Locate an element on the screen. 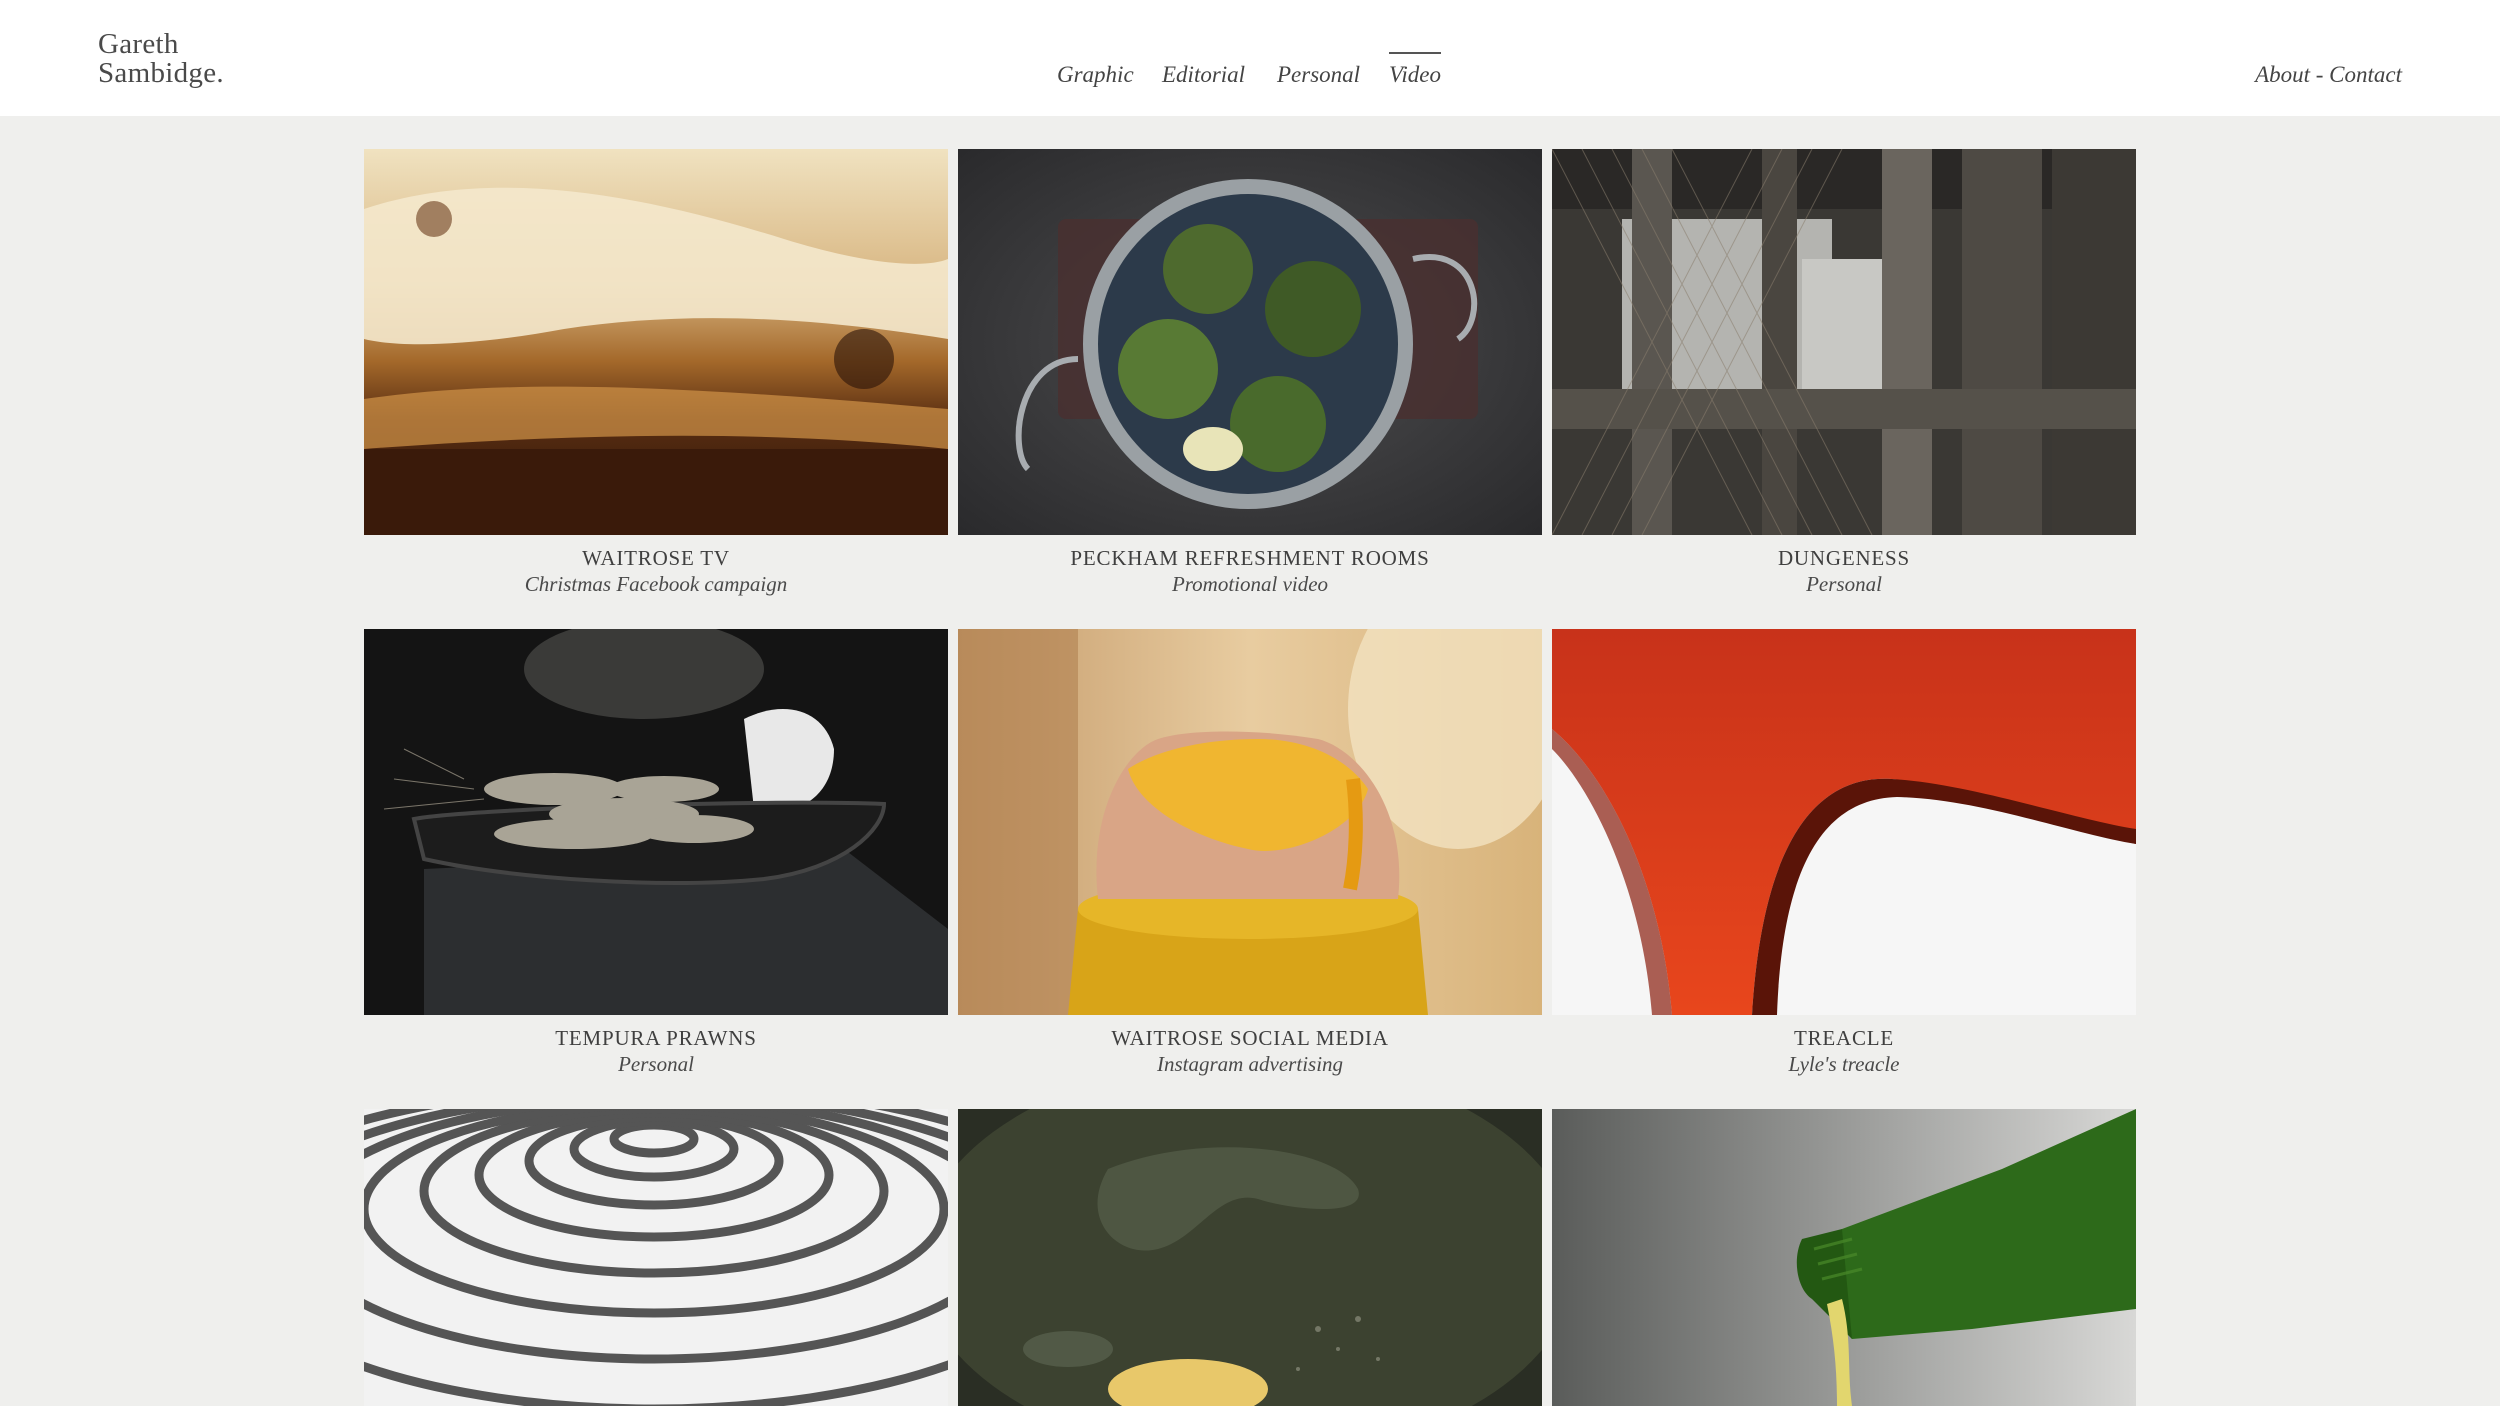  project-caption: WAITROSE TV Christmas Facebook campaign is located at coordinates (656, 571).